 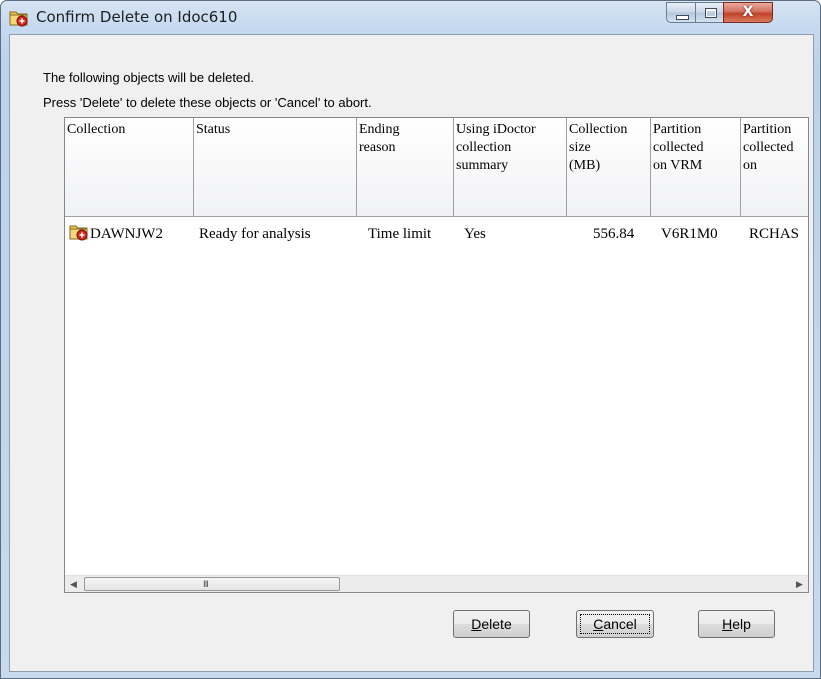 What do you see at coordinates (212, 584) in the screenshot?
I see `scrollbar-thumb: III` at bounding box center [212, 584].